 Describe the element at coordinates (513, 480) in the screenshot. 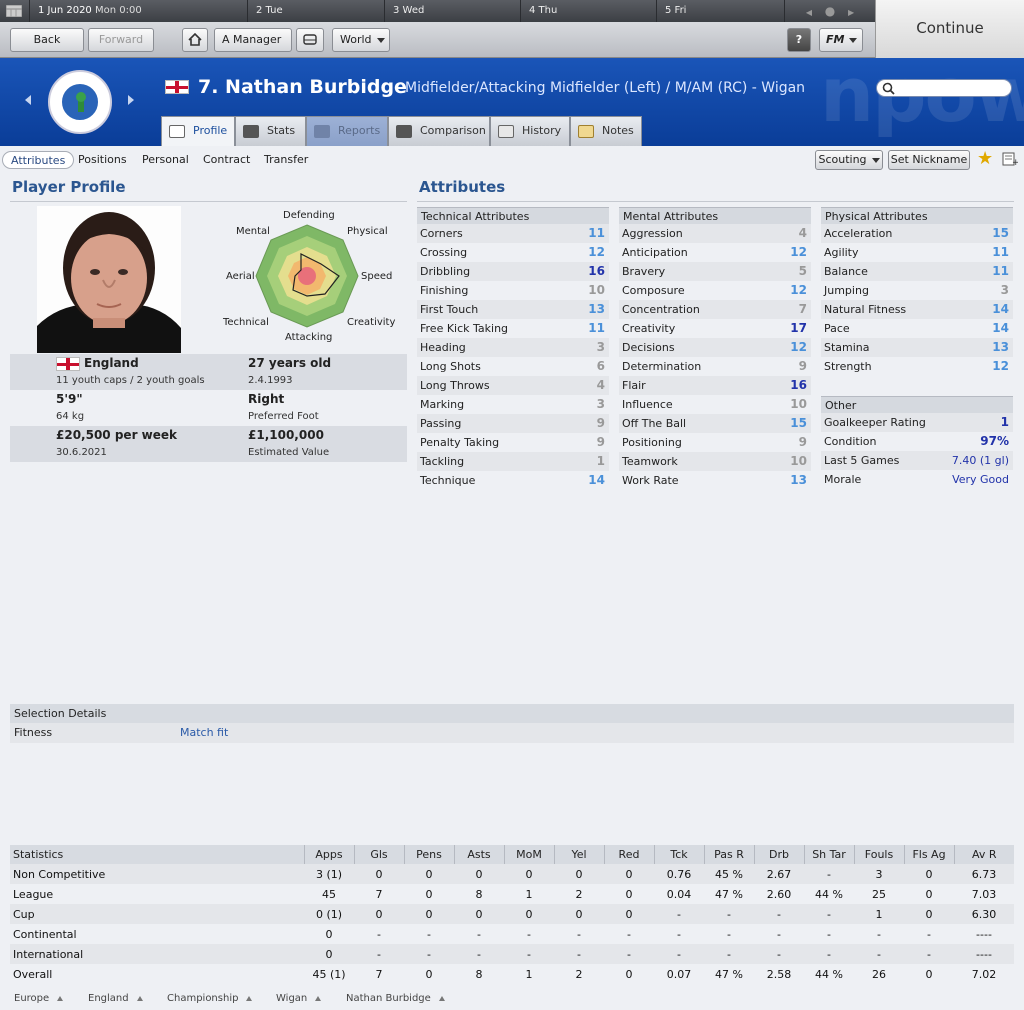

I see `attribute-row: Technique 14` at that location.